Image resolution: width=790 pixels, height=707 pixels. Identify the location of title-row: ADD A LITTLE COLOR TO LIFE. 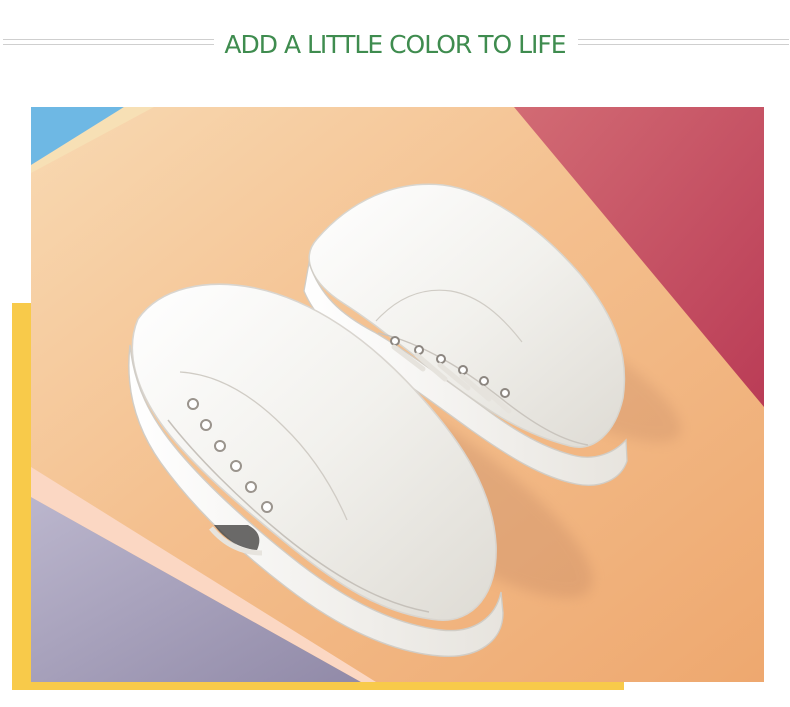
(395, 46).